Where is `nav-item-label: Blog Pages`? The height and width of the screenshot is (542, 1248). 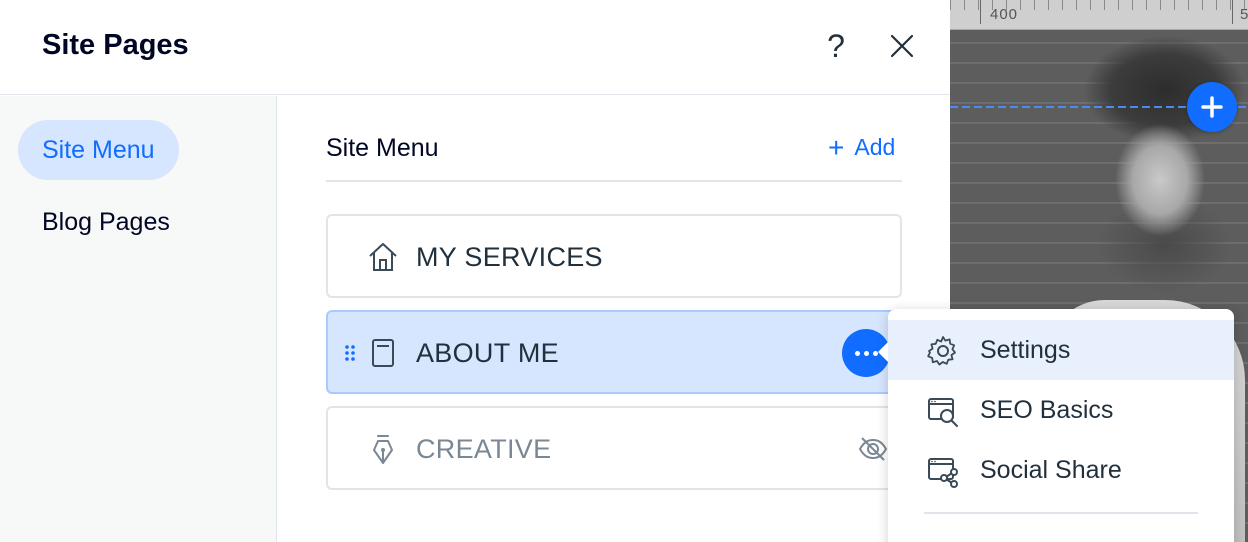
nav-item-label: Blog Pages is located at coordinates (106, 221).